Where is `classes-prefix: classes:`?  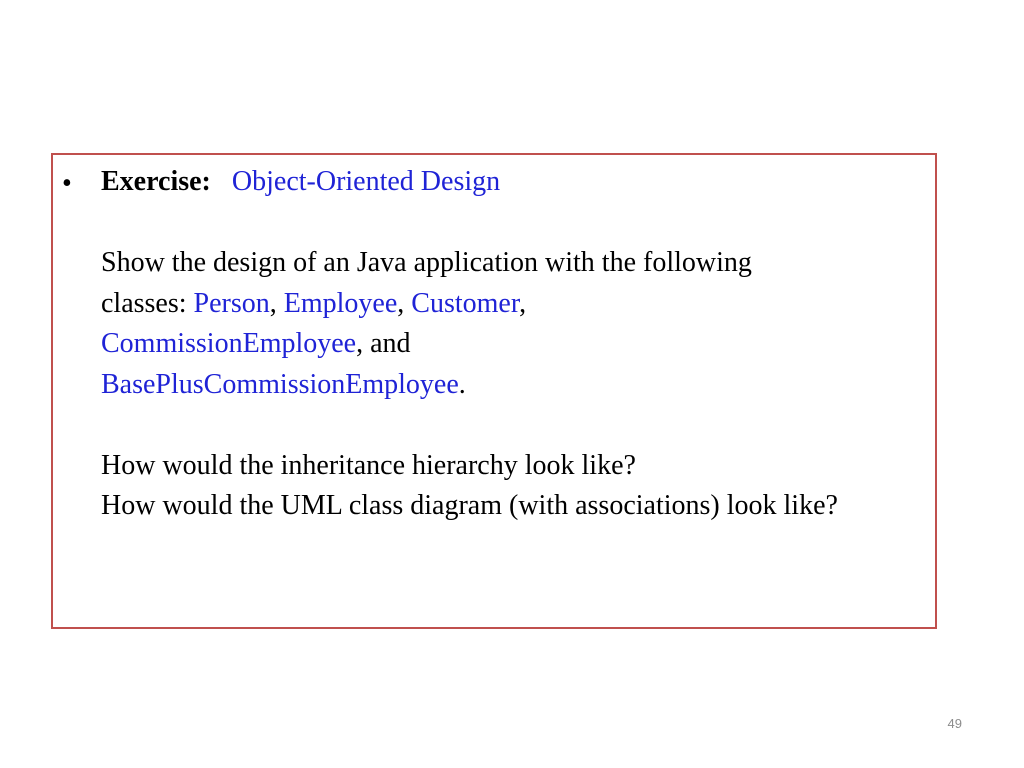
classes-prefix: classes: is located at coordinates (147, 303).